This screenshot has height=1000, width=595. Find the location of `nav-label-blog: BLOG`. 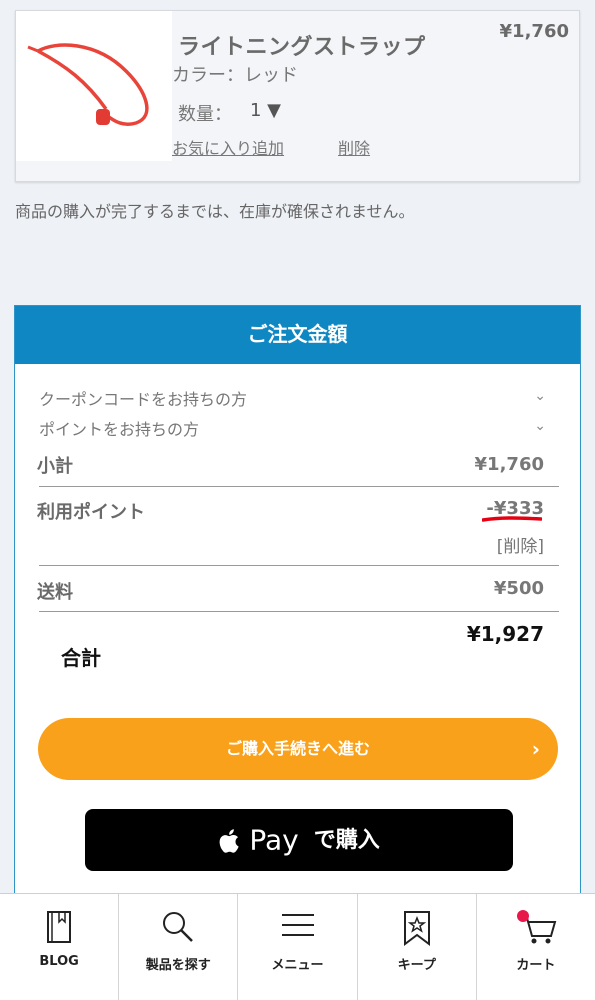

nav-label-blog: BLOG is located at coordinates (59, 961).